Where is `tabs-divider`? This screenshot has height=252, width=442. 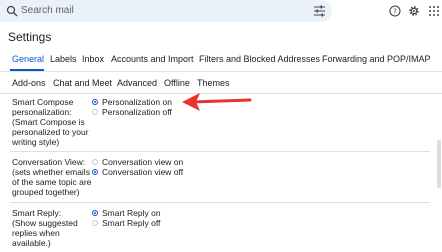
tabs-divider is located at coordinates (221, 71).